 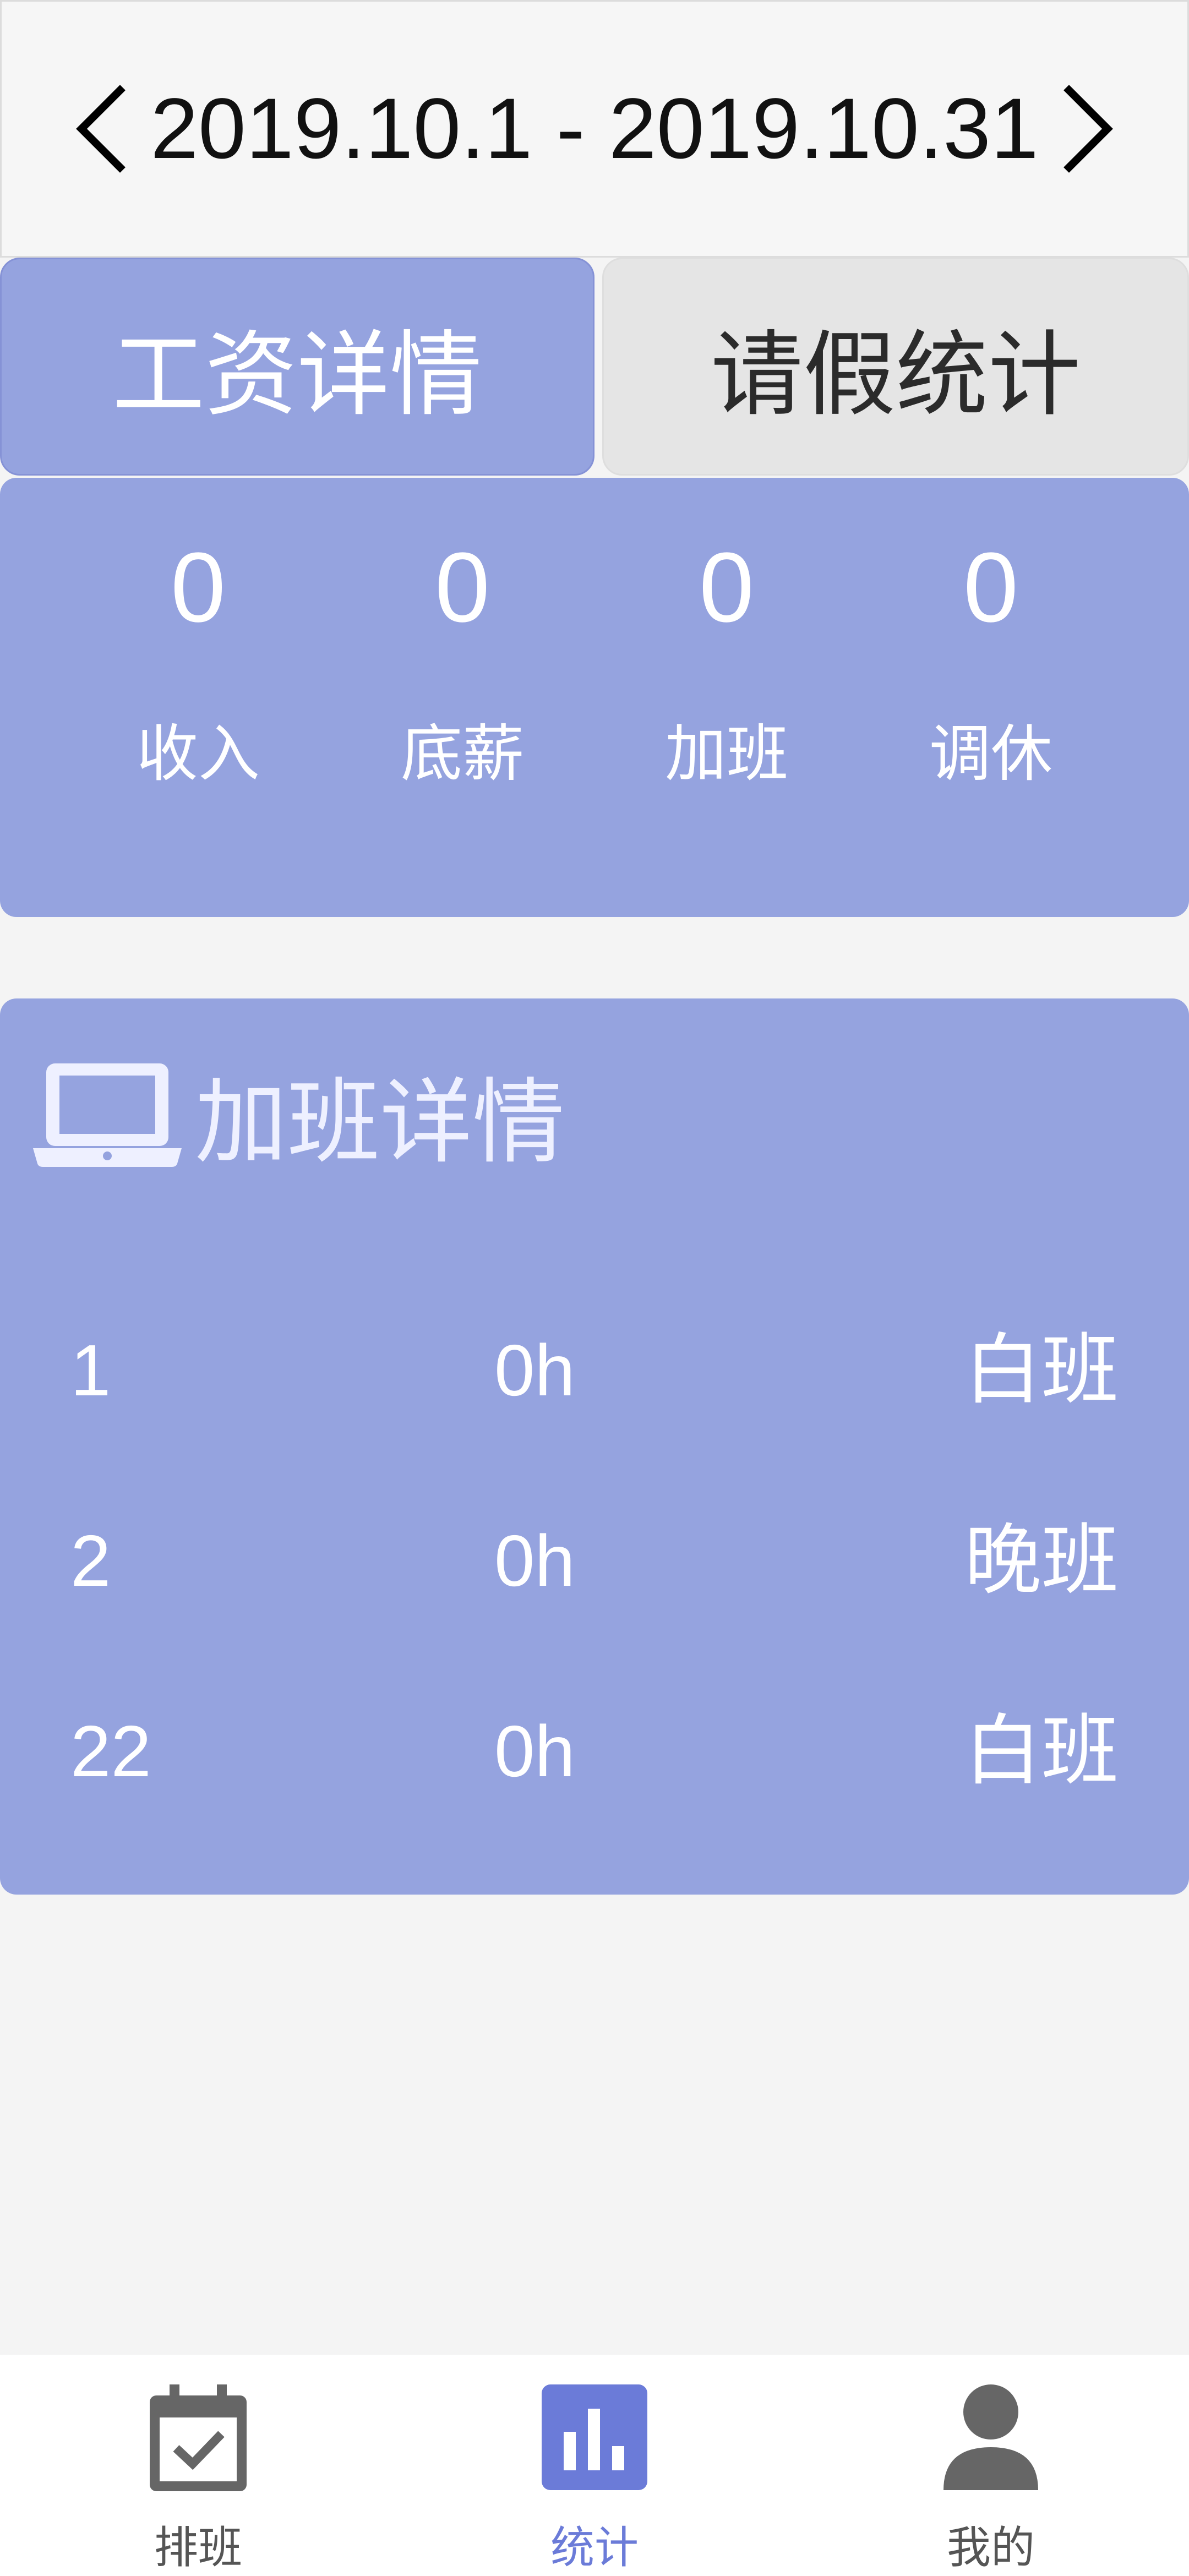 What do you see at coordinates (462, 588) in the screenshot?
I see `stat-base-salary-value: 0` at bounding box center [462, 588].